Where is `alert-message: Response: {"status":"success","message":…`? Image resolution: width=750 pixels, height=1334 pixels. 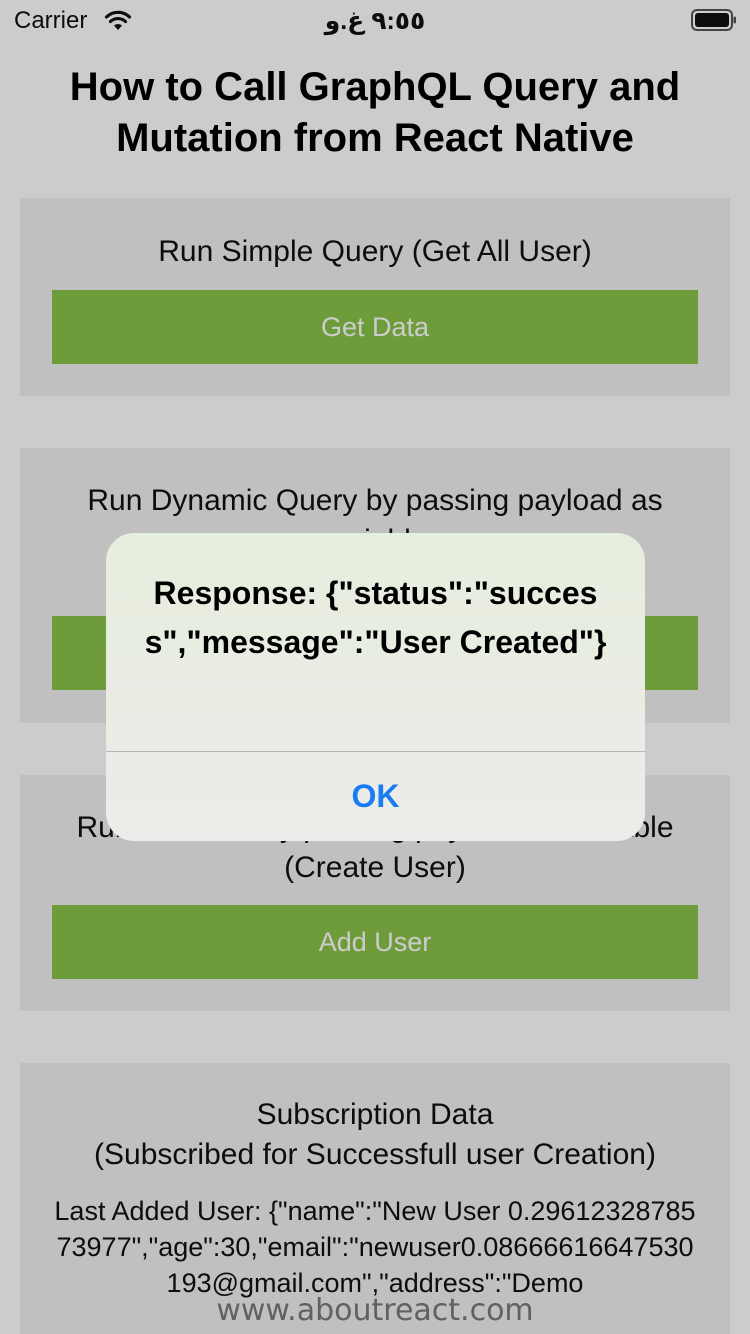
alert-message: Response: {"status":"success","message":… is located at coordinates (375, 617).